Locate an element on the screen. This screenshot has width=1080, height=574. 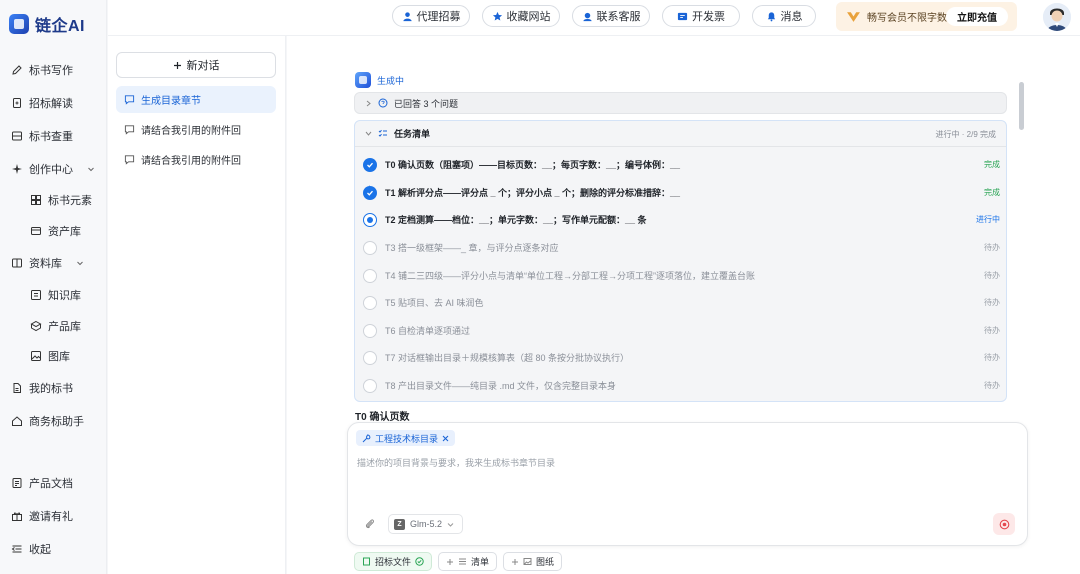
vip-banner: 畅写会员不限字数 立即充值 is located at coordinates (926, 16).